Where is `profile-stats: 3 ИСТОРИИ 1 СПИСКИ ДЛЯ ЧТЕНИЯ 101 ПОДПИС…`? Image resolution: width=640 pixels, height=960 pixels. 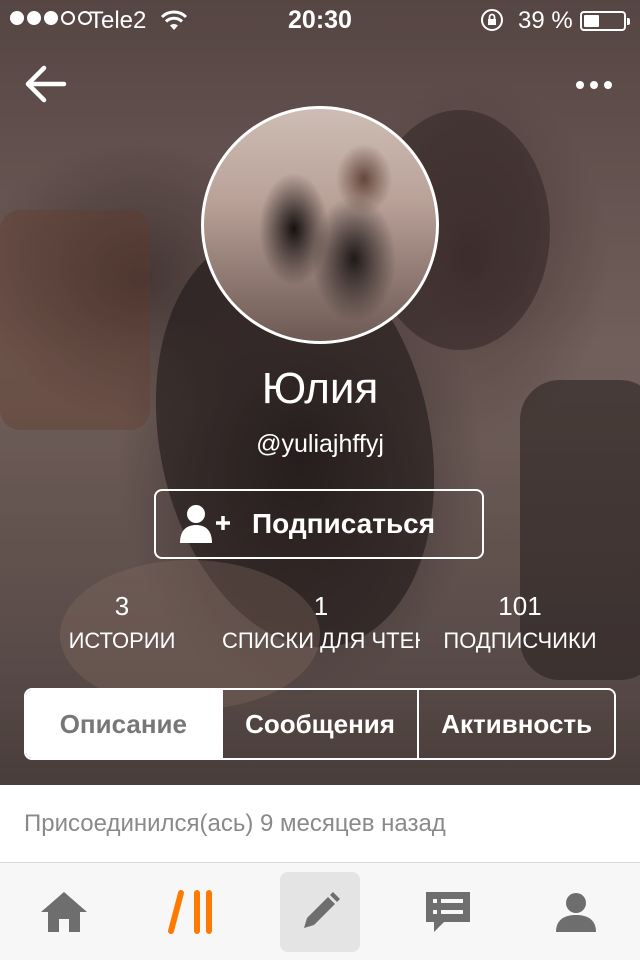 profile-stats: 3 ИСТОРИИ 1 СПИСКИ ДЛЯ ЧТЕНИЯ 101 ПОДПИС… is located at coordinates (320, 625).